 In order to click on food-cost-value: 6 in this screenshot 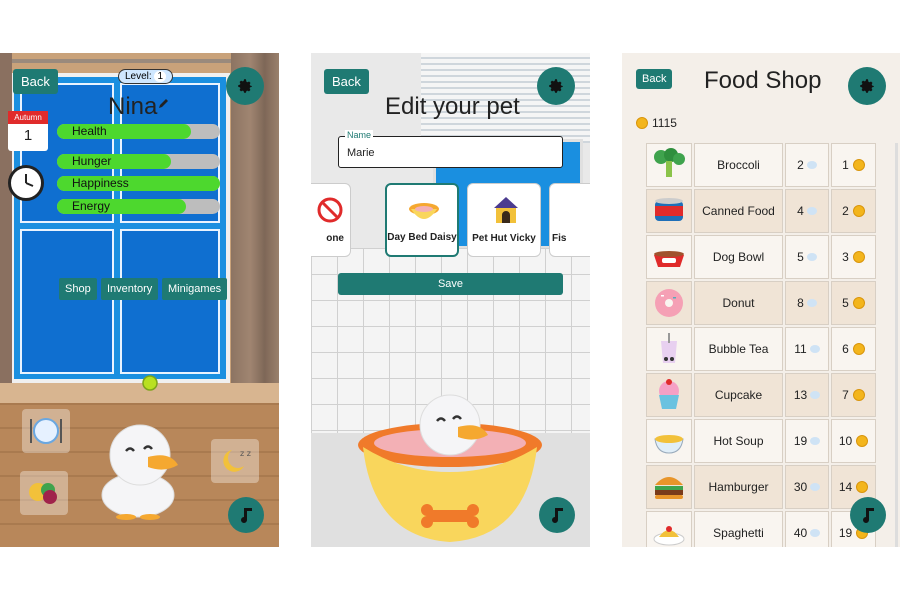, I will do `click(845, 349)`.